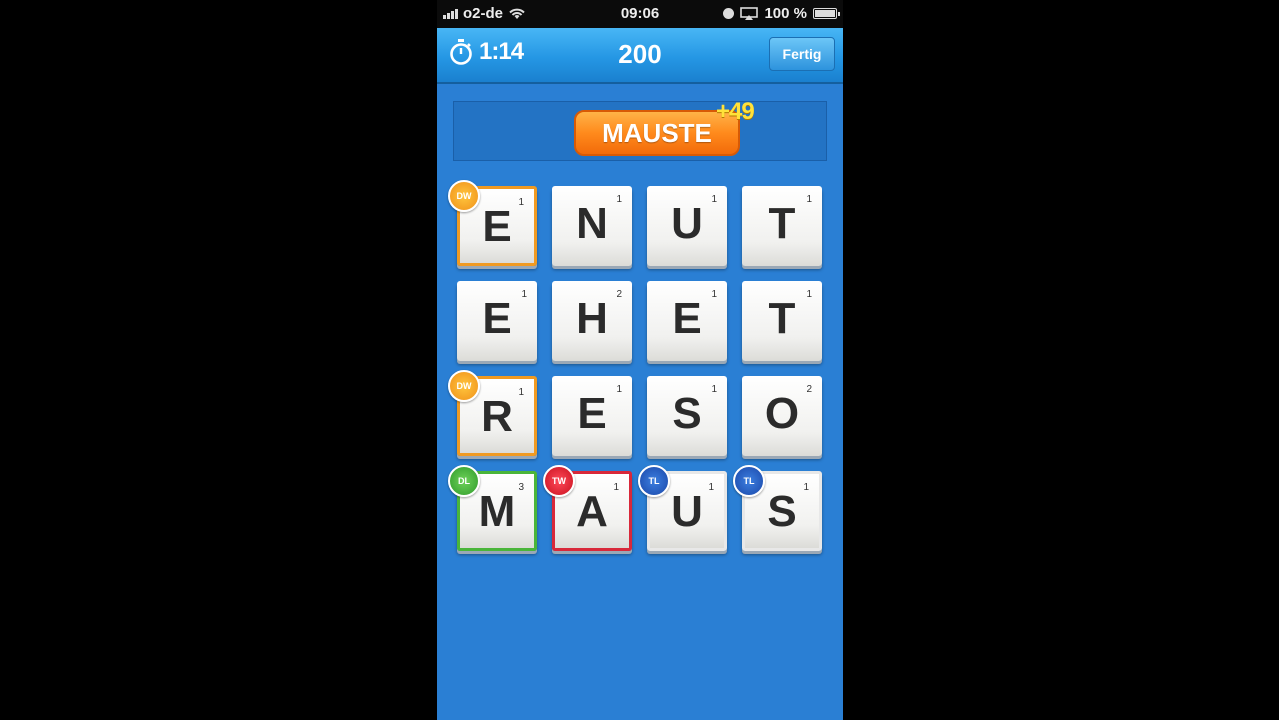 This screenshot has height=720, width=1279. Describe the element at coordinates (682, 508) in the screenshot. I see `letter-tile: U 1 TL` at that location.